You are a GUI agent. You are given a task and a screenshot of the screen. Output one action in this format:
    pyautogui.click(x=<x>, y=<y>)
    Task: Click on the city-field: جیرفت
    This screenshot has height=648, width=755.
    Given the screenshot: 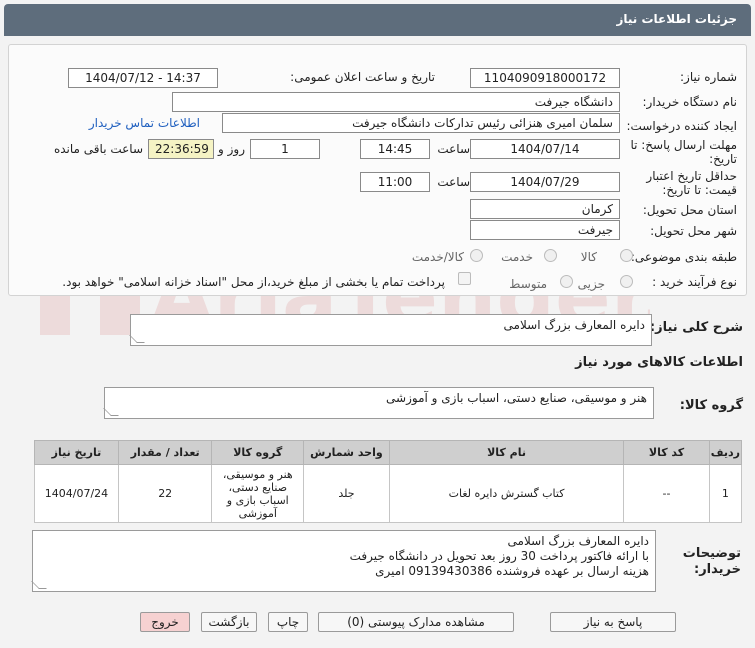 What is the action you would take?
    pyautogui.click(x=545, y=230)
    